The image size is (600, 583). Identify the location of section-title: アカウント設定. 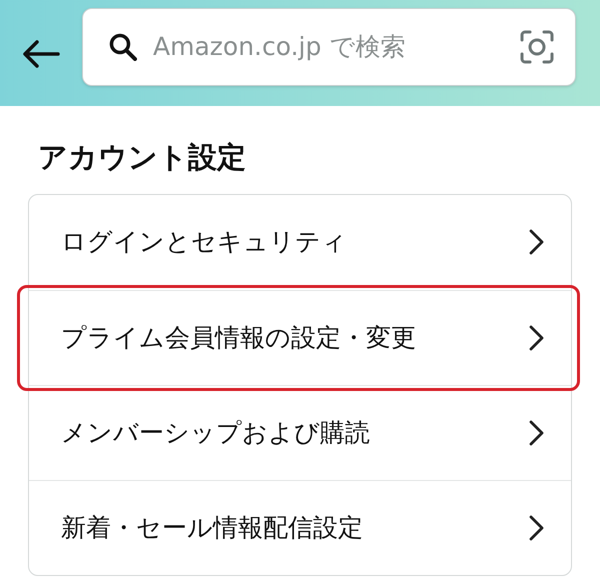
(142, 157).